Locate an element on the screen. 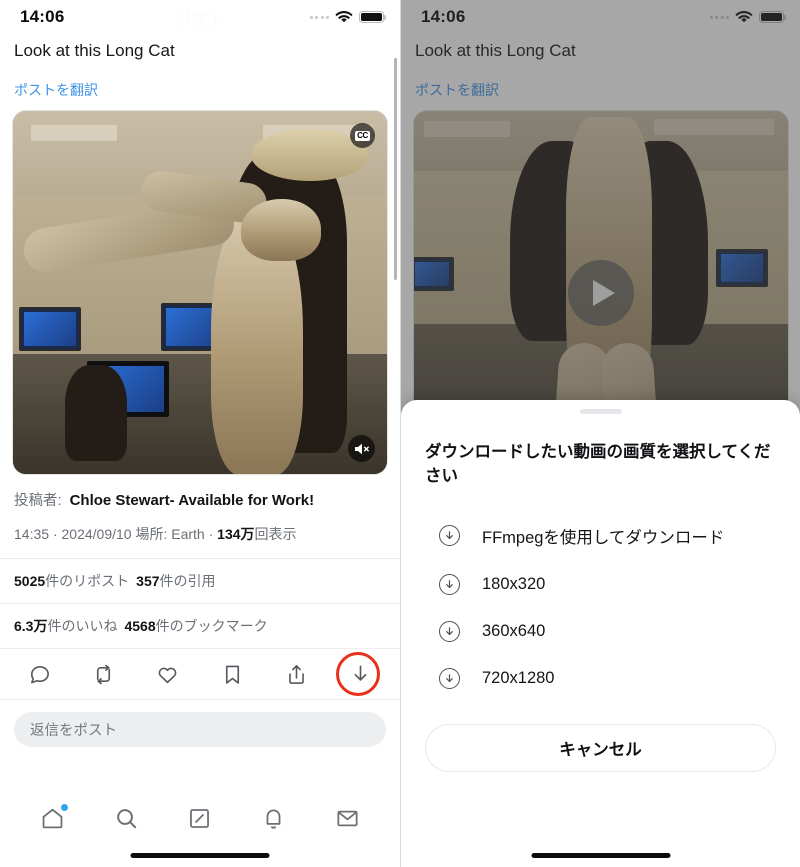 The height and width of the screenshot is (867, 800). quality-option-label: FFmpegを使用してダウンロード is located at coordinates (603, 537).